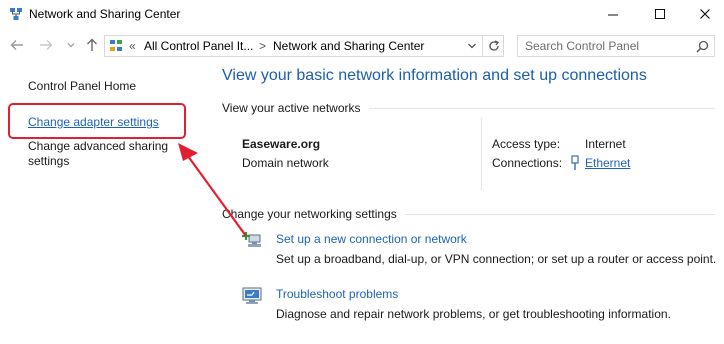 This screenshot has width=724, height=344. Describe the element at coordinates (494, 46) in the screenshot. I see `refresh-icon` at that location.